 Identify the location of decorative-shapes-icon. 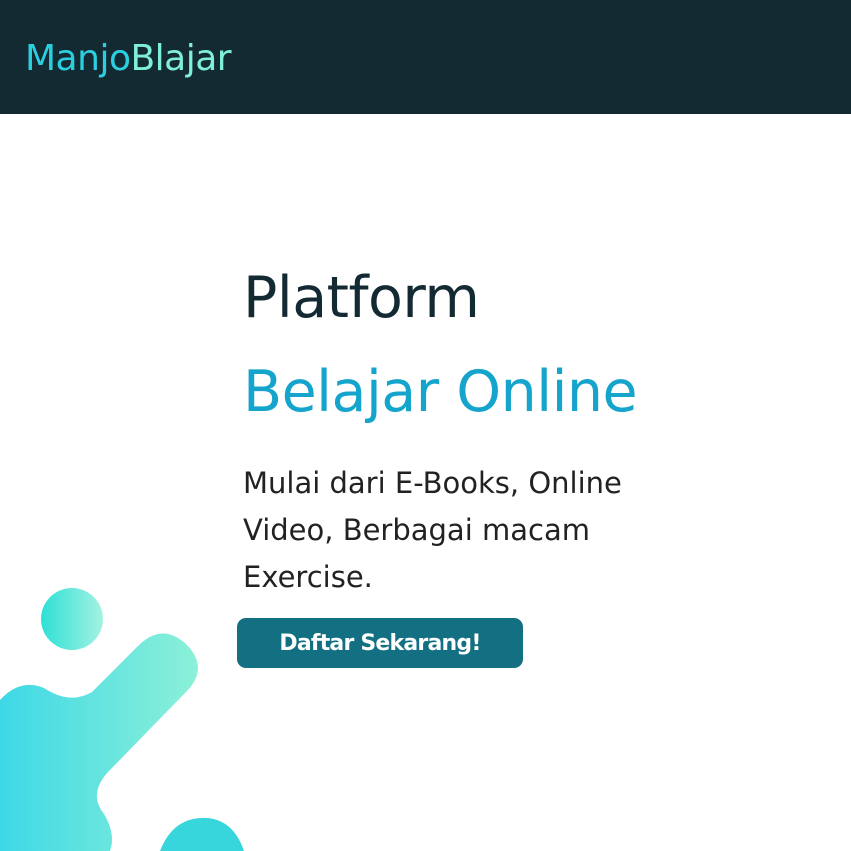
(122, 719).